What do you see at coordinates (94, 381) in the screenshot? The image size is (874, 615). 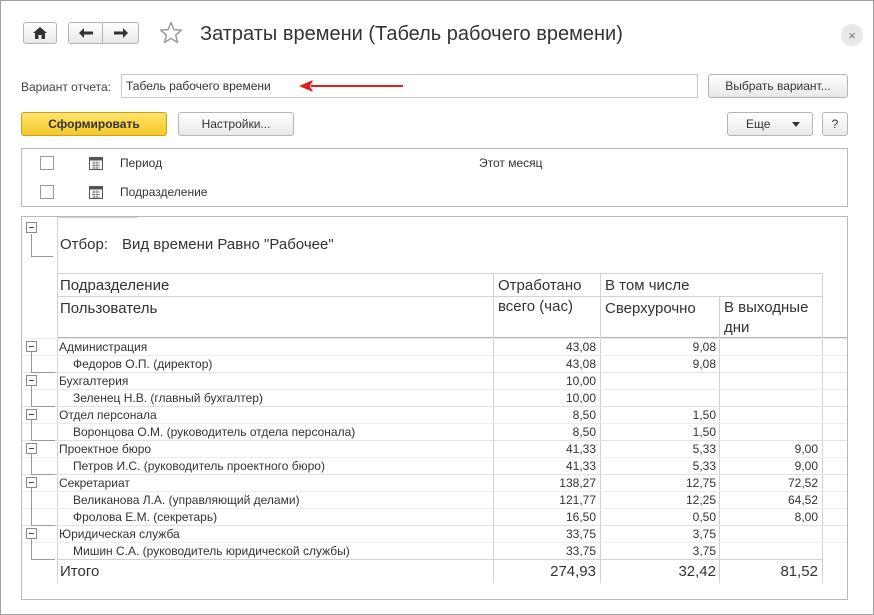 I see `row-name: Бухгалтерия` at bounding box center [94, 381].